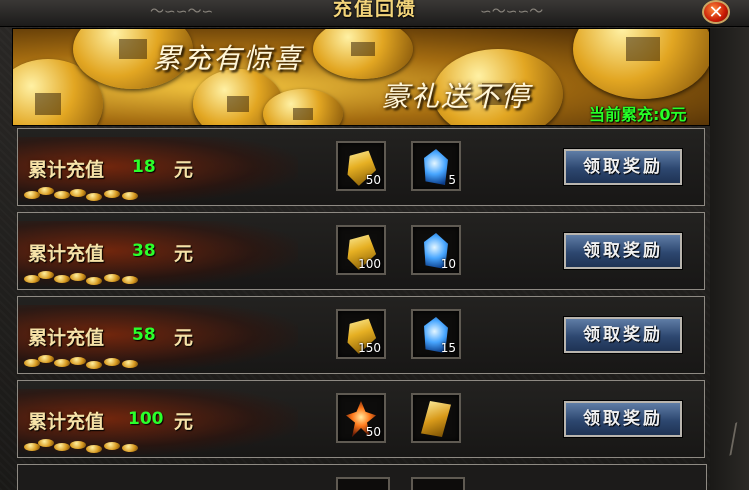  What do you see at coordinates (512, 12) in the screenshot?
I see `title-ornament-right: ∽〜∽∽〜` at bounding box center [512, 12].